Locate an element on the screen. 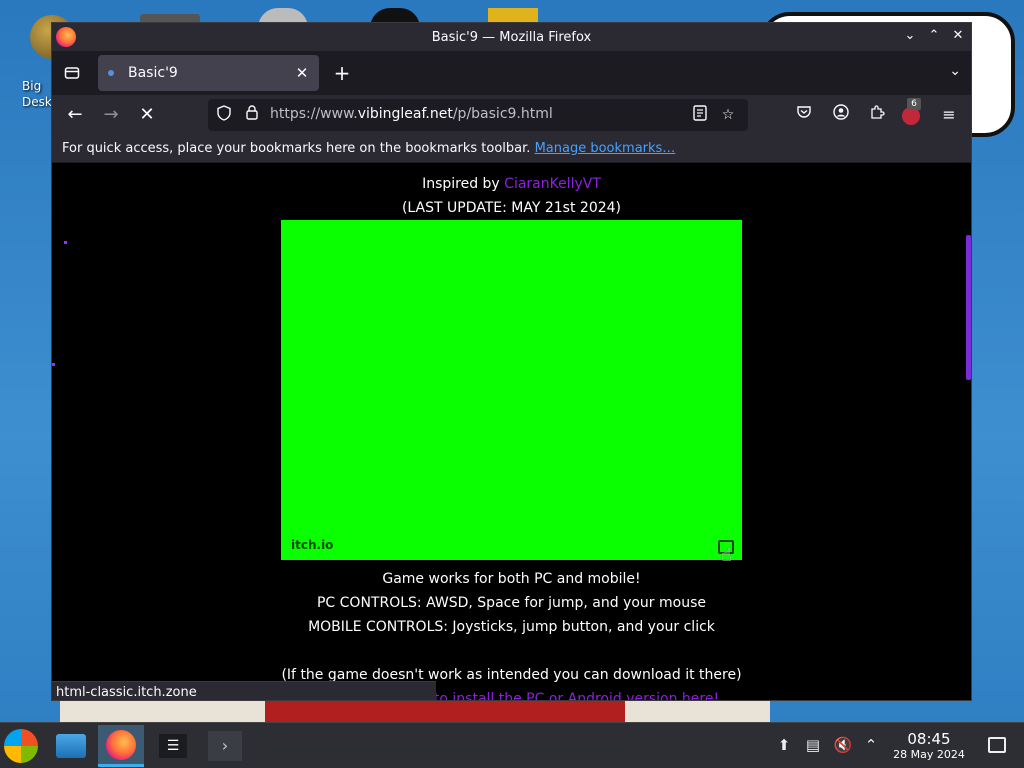 The width and height of the screenshot is (1024, 768). taskbar: ☰ › ⬆ ▤ 🔇 ⌃ 08:45 28 May 2024 is located at coordinates (512, 745).